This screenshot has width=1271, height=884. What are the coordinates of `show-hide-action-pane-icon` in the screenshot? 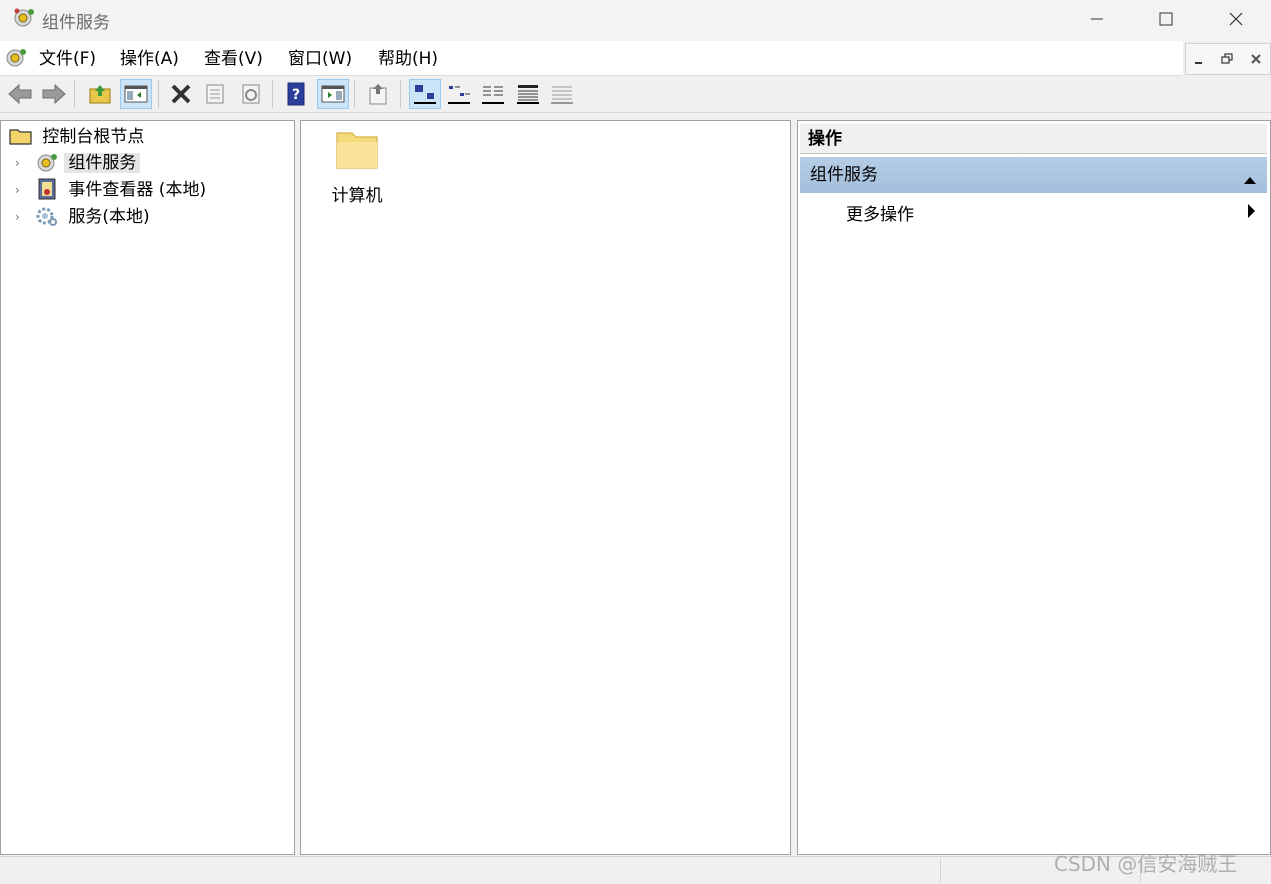 It's located at (333, 94).